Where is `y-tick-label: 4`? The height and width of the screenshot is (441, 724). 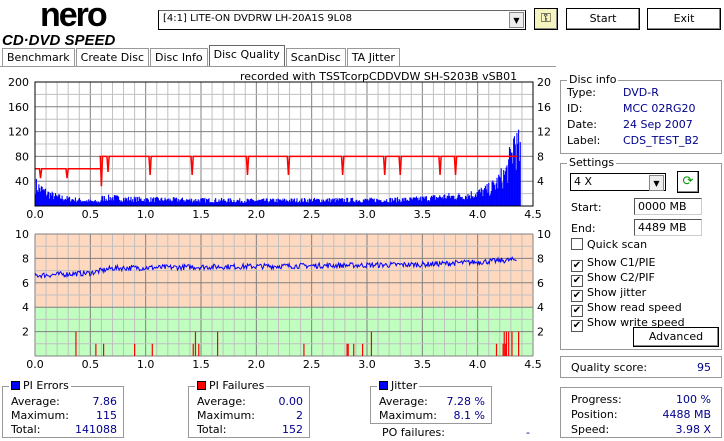
y-tick-label: 4 is located at coordinates (25, 307).